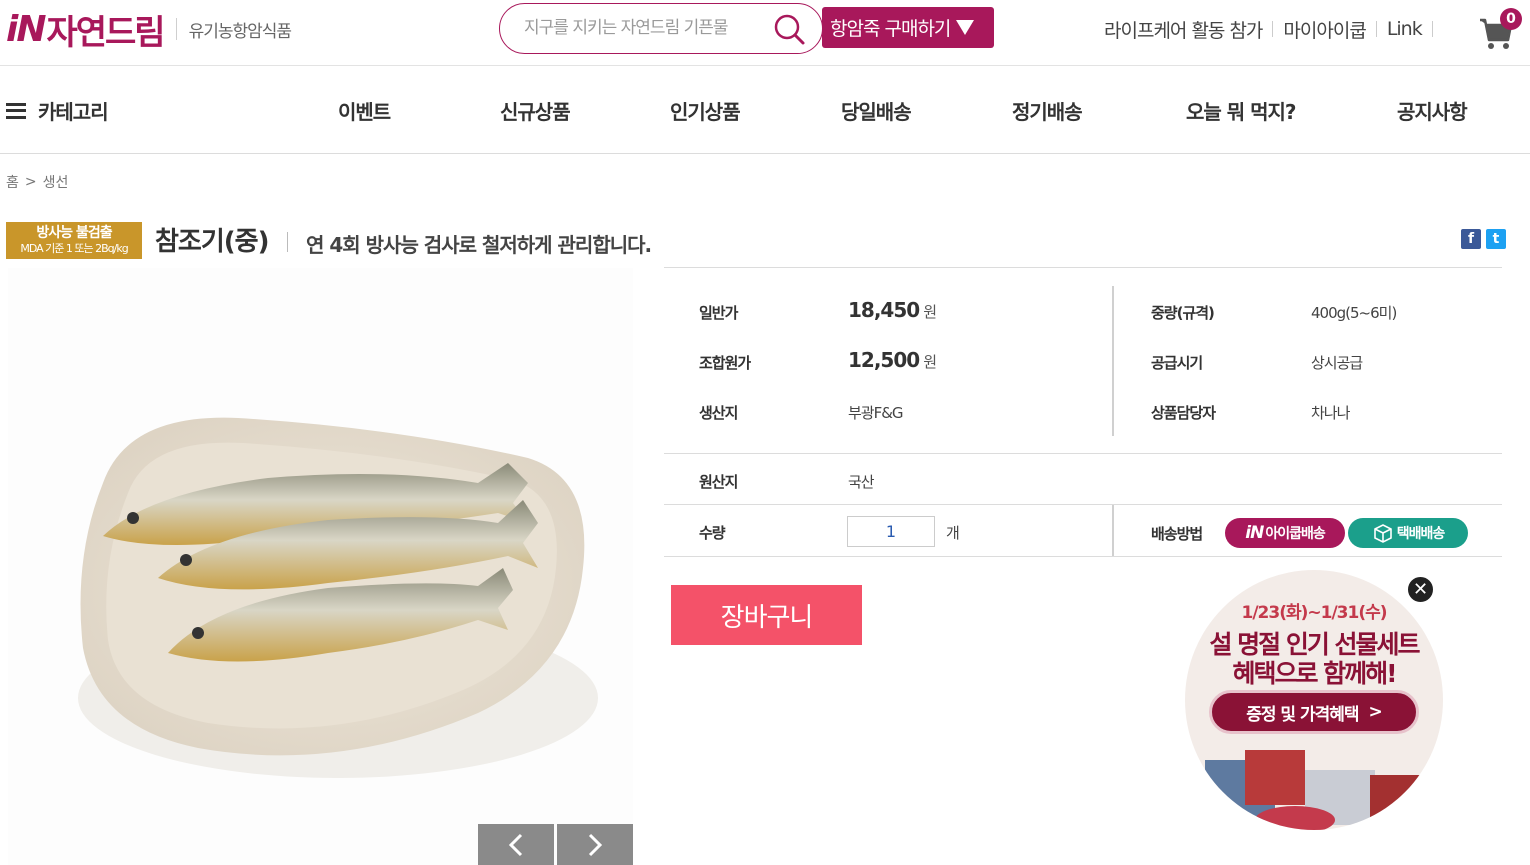 This screenshot has width=1530, height=865. I want to click on top-link-lifecare: 라이프케어 활동 참가, so click(1183, 29).